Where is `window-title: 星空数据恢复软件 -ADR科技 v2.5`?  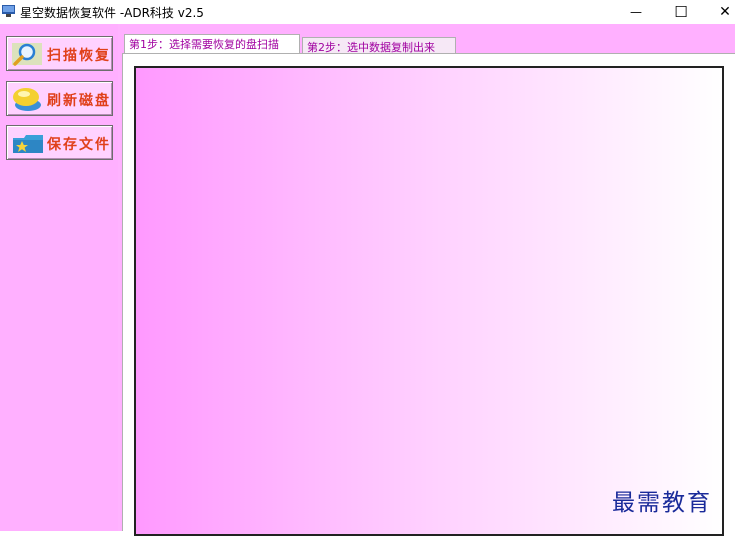 window-title: 星空数据恢复软件 -ADR科技 v2.5 is located at coordinates (112, 13).